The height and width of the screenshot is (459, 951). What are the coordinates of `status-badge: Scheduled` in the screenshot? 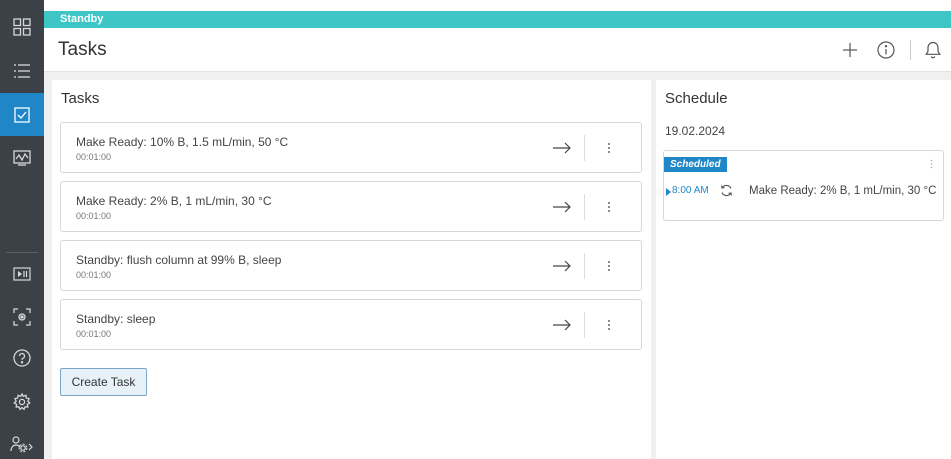 It's located at (695, 164).